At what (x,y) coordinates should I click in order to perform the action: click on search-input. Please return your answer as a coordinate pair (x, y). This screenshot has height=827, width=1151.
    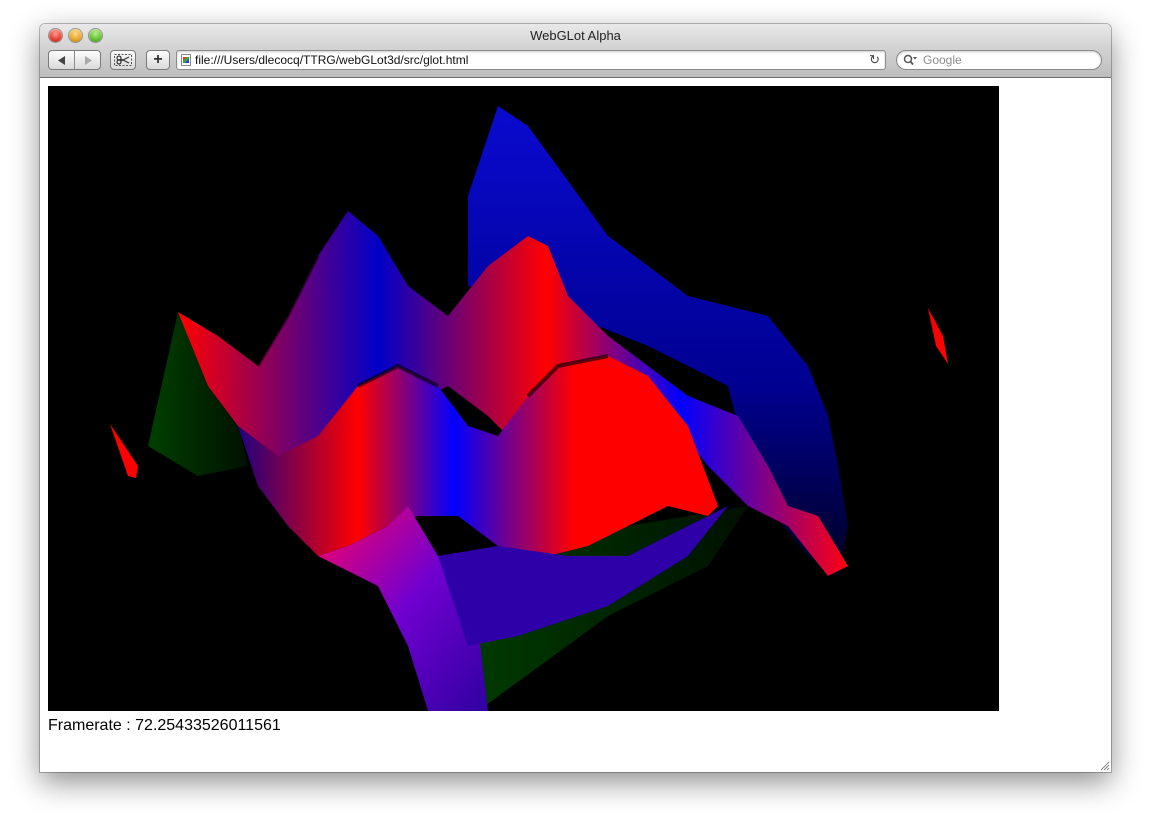
    Looking at the image, I should click on (1008, 60).